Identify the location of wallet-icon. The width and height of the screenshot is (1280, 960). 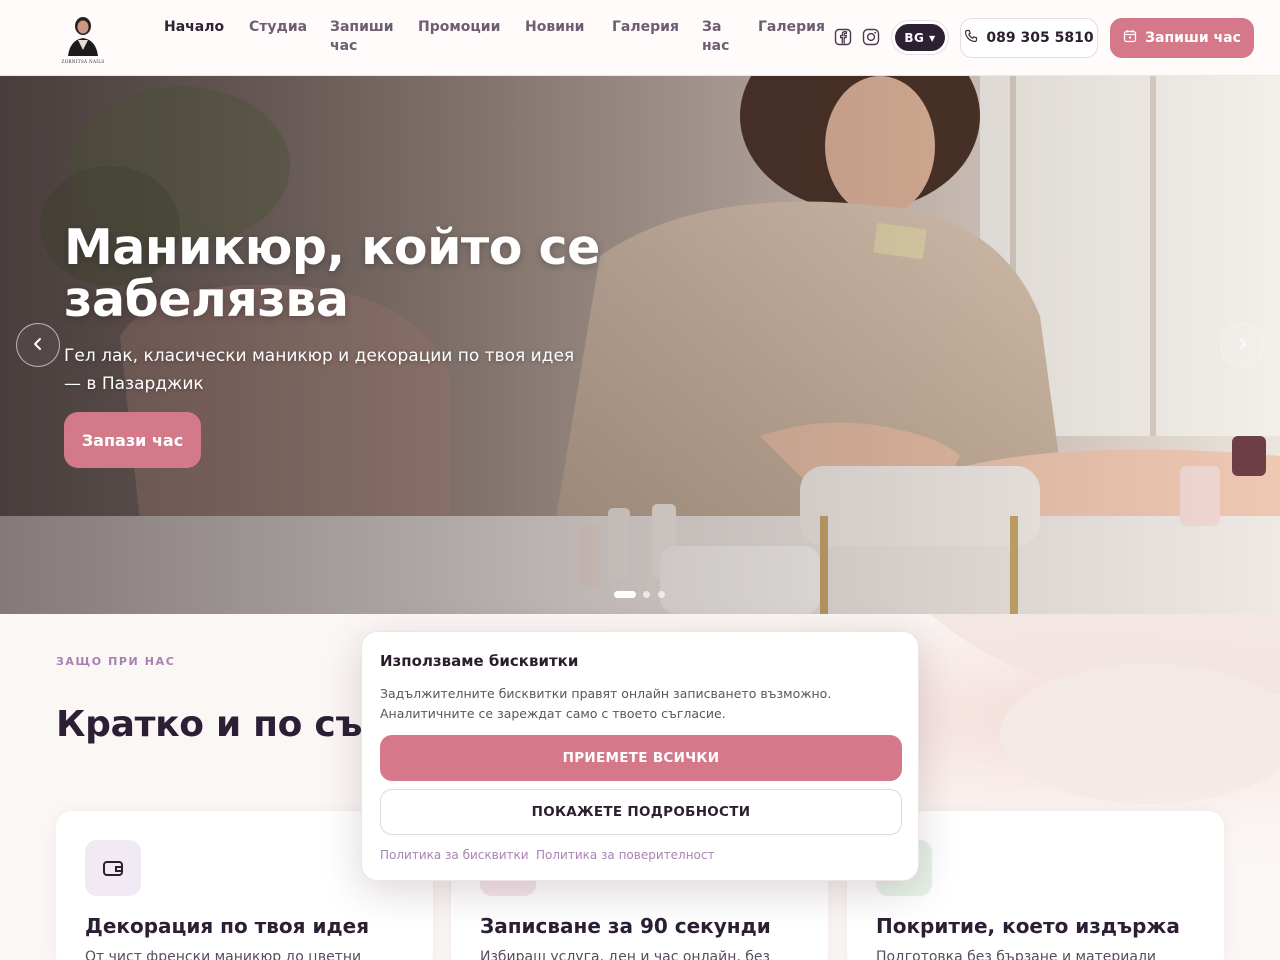
(113, 868).